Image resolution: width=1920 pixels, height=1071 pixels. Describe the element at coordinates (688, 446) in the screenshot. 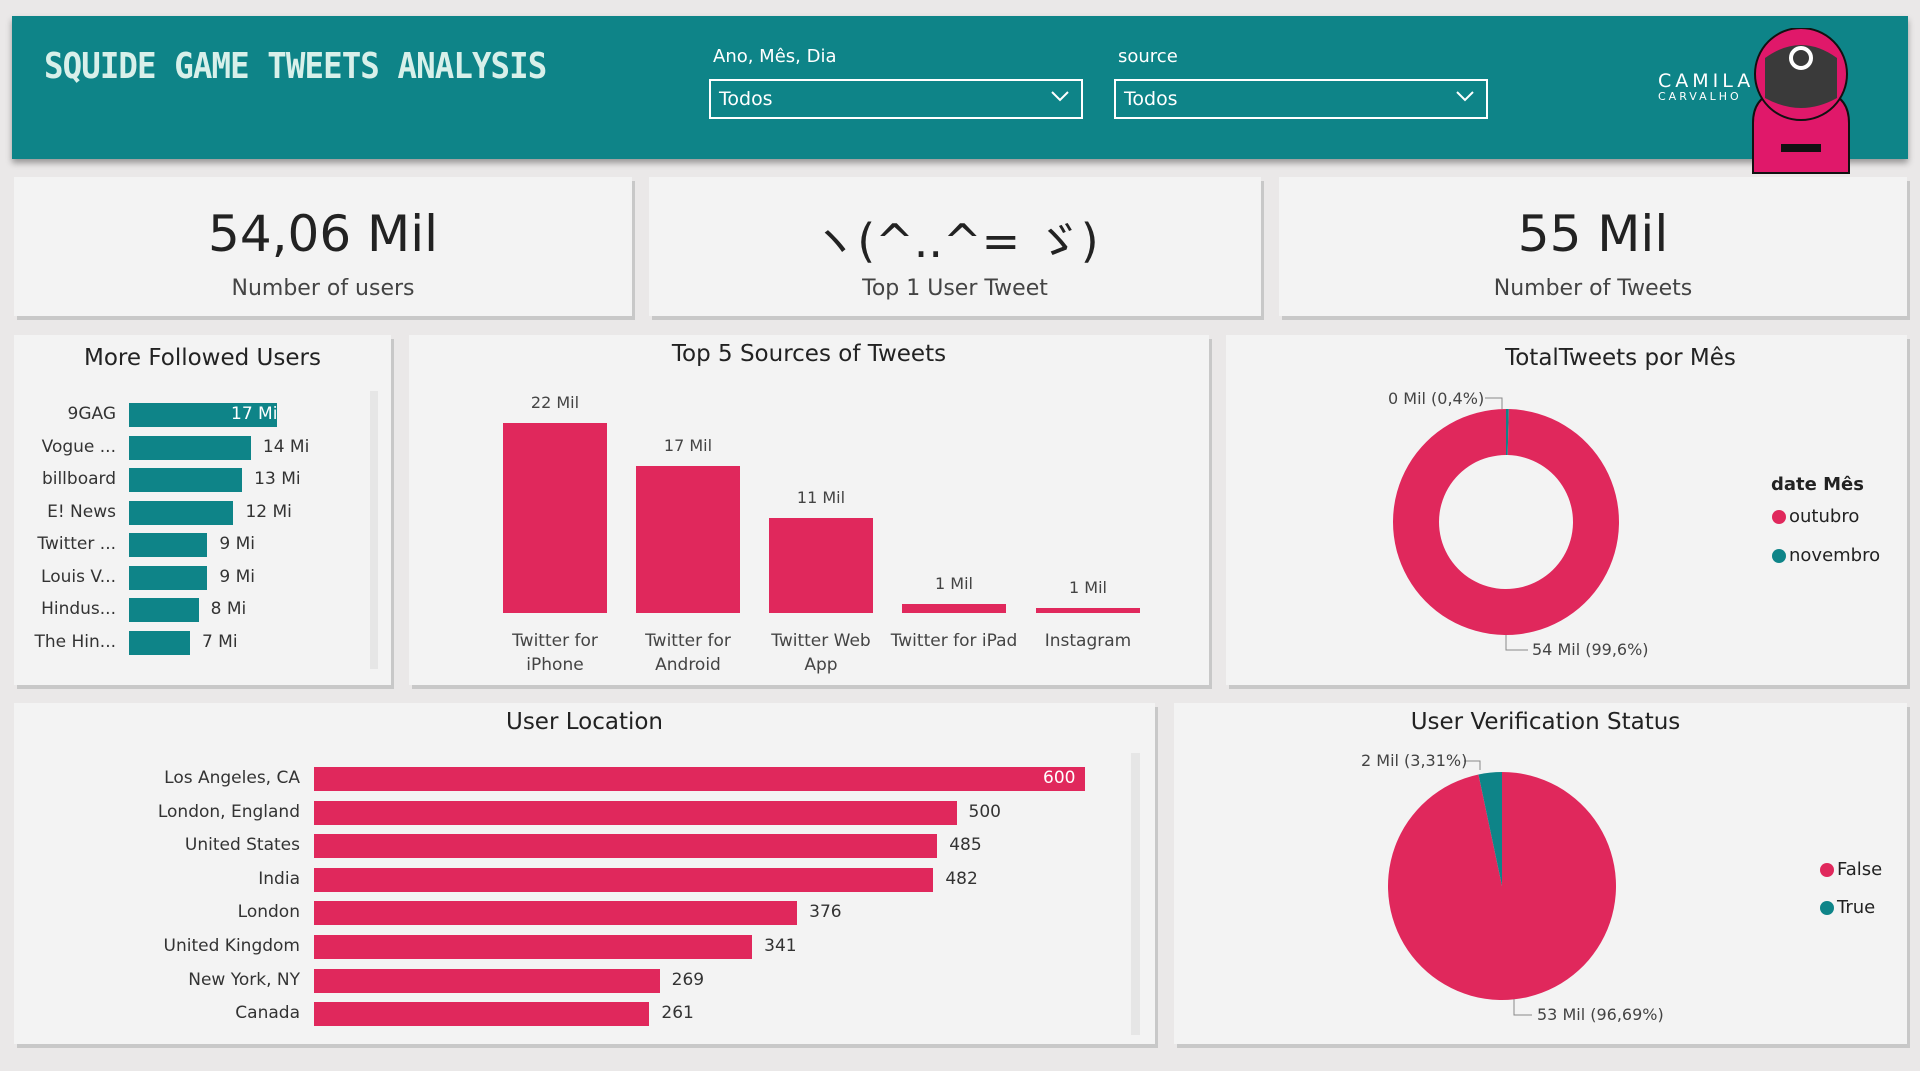

I see `bar-value-label: 17 Mil` at that location.